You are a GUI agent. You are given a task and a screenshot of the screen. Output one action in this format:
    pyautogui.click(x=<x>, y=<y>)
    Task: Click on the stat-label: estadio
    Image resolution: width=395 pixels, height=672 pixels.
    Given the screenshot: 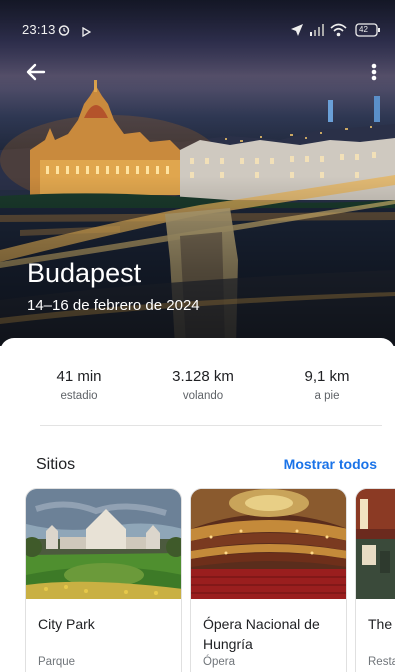 What is the action you would take?
    pyautogui.click(x=79, y=396)
    